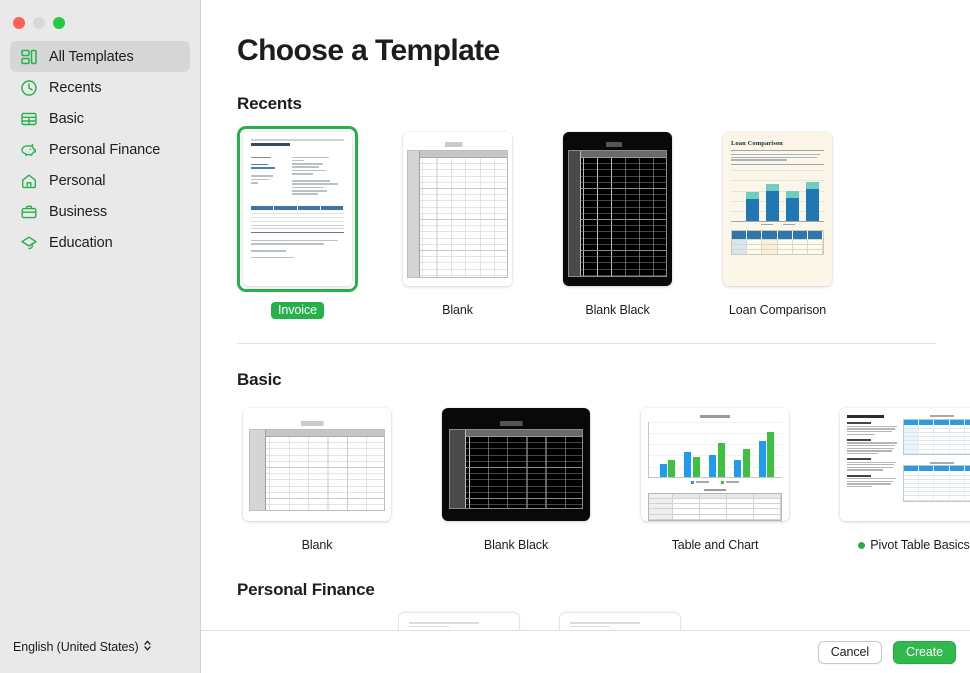 This screenshot has width=970, height=673. Describe the element at coordinates (28, 211) in the screenshot. I see `briefcase-icon` at that location.